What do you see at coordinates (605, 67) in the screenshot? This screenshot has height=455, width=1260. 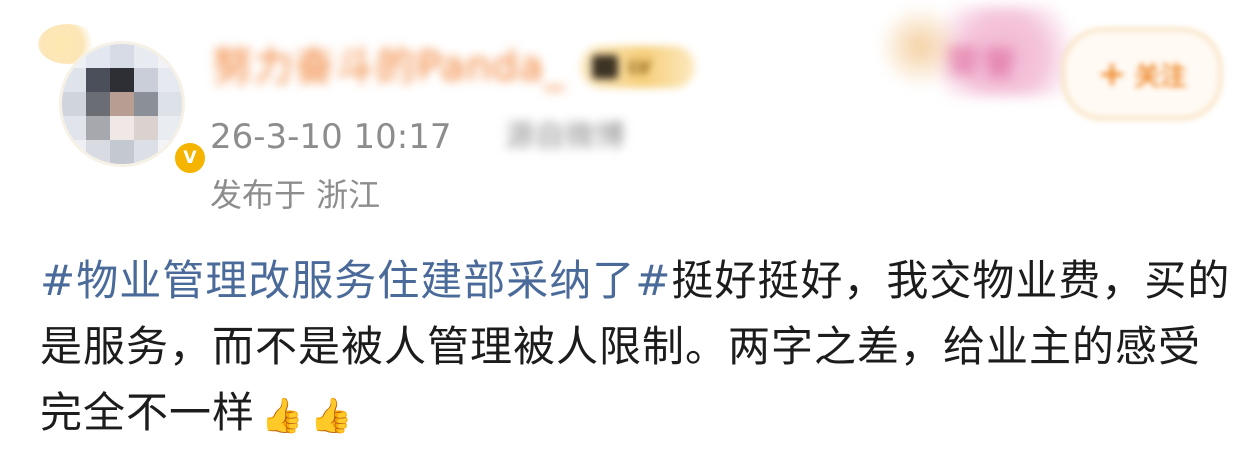 I see `crown-icon` at bounding box center [605, 67].